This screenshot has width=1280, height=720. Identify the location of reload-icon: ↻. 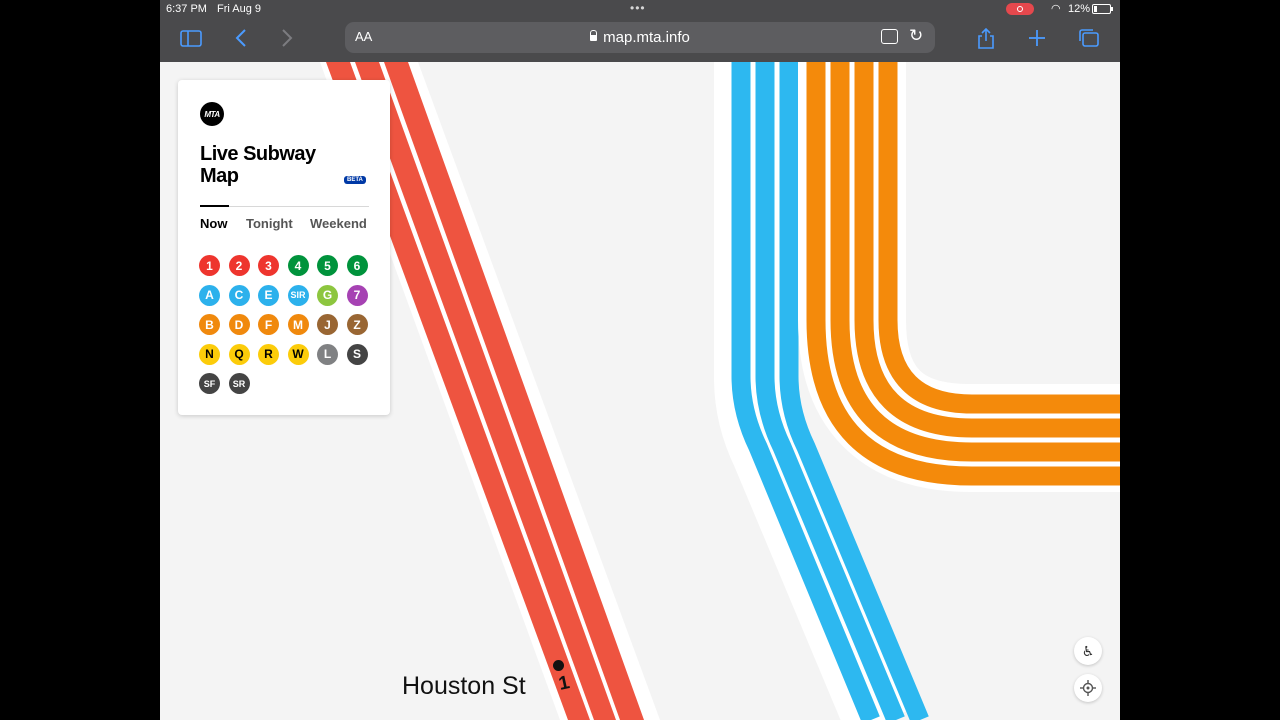
(916, 36).